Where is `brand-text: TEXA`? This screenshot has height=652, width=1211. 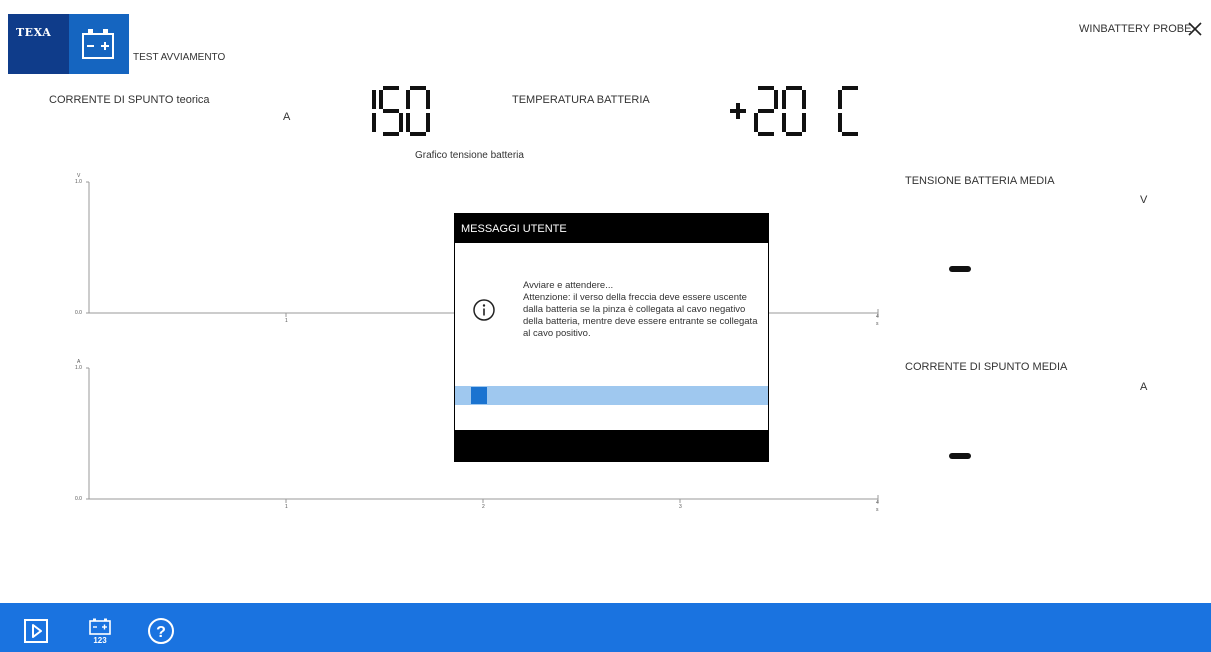
brand-text: TEXA is located at coordinates (34, 32).